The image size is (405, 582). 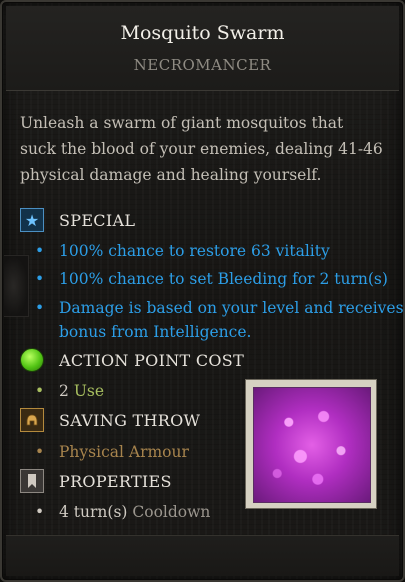 I want to click on cooldown-unit: Cooldown, so click(x=171, y=512).